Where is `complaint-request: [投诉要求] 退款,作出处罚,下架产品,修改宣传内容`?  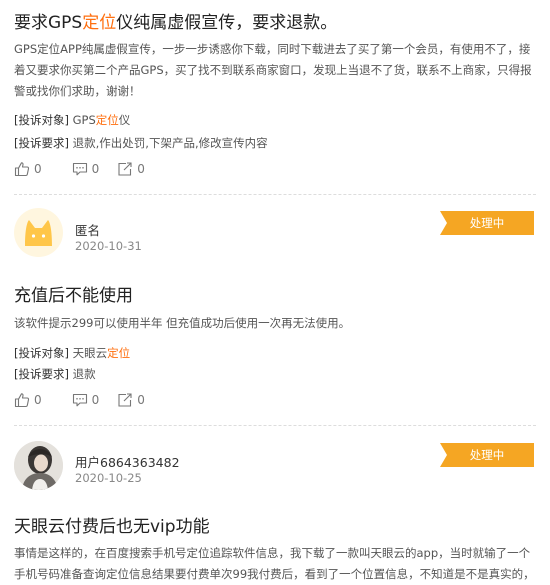
complaint-request: [投诉要求] 退款,作出处罚,下架产品,修改宣传内容 is located at coordinates (141, 143).